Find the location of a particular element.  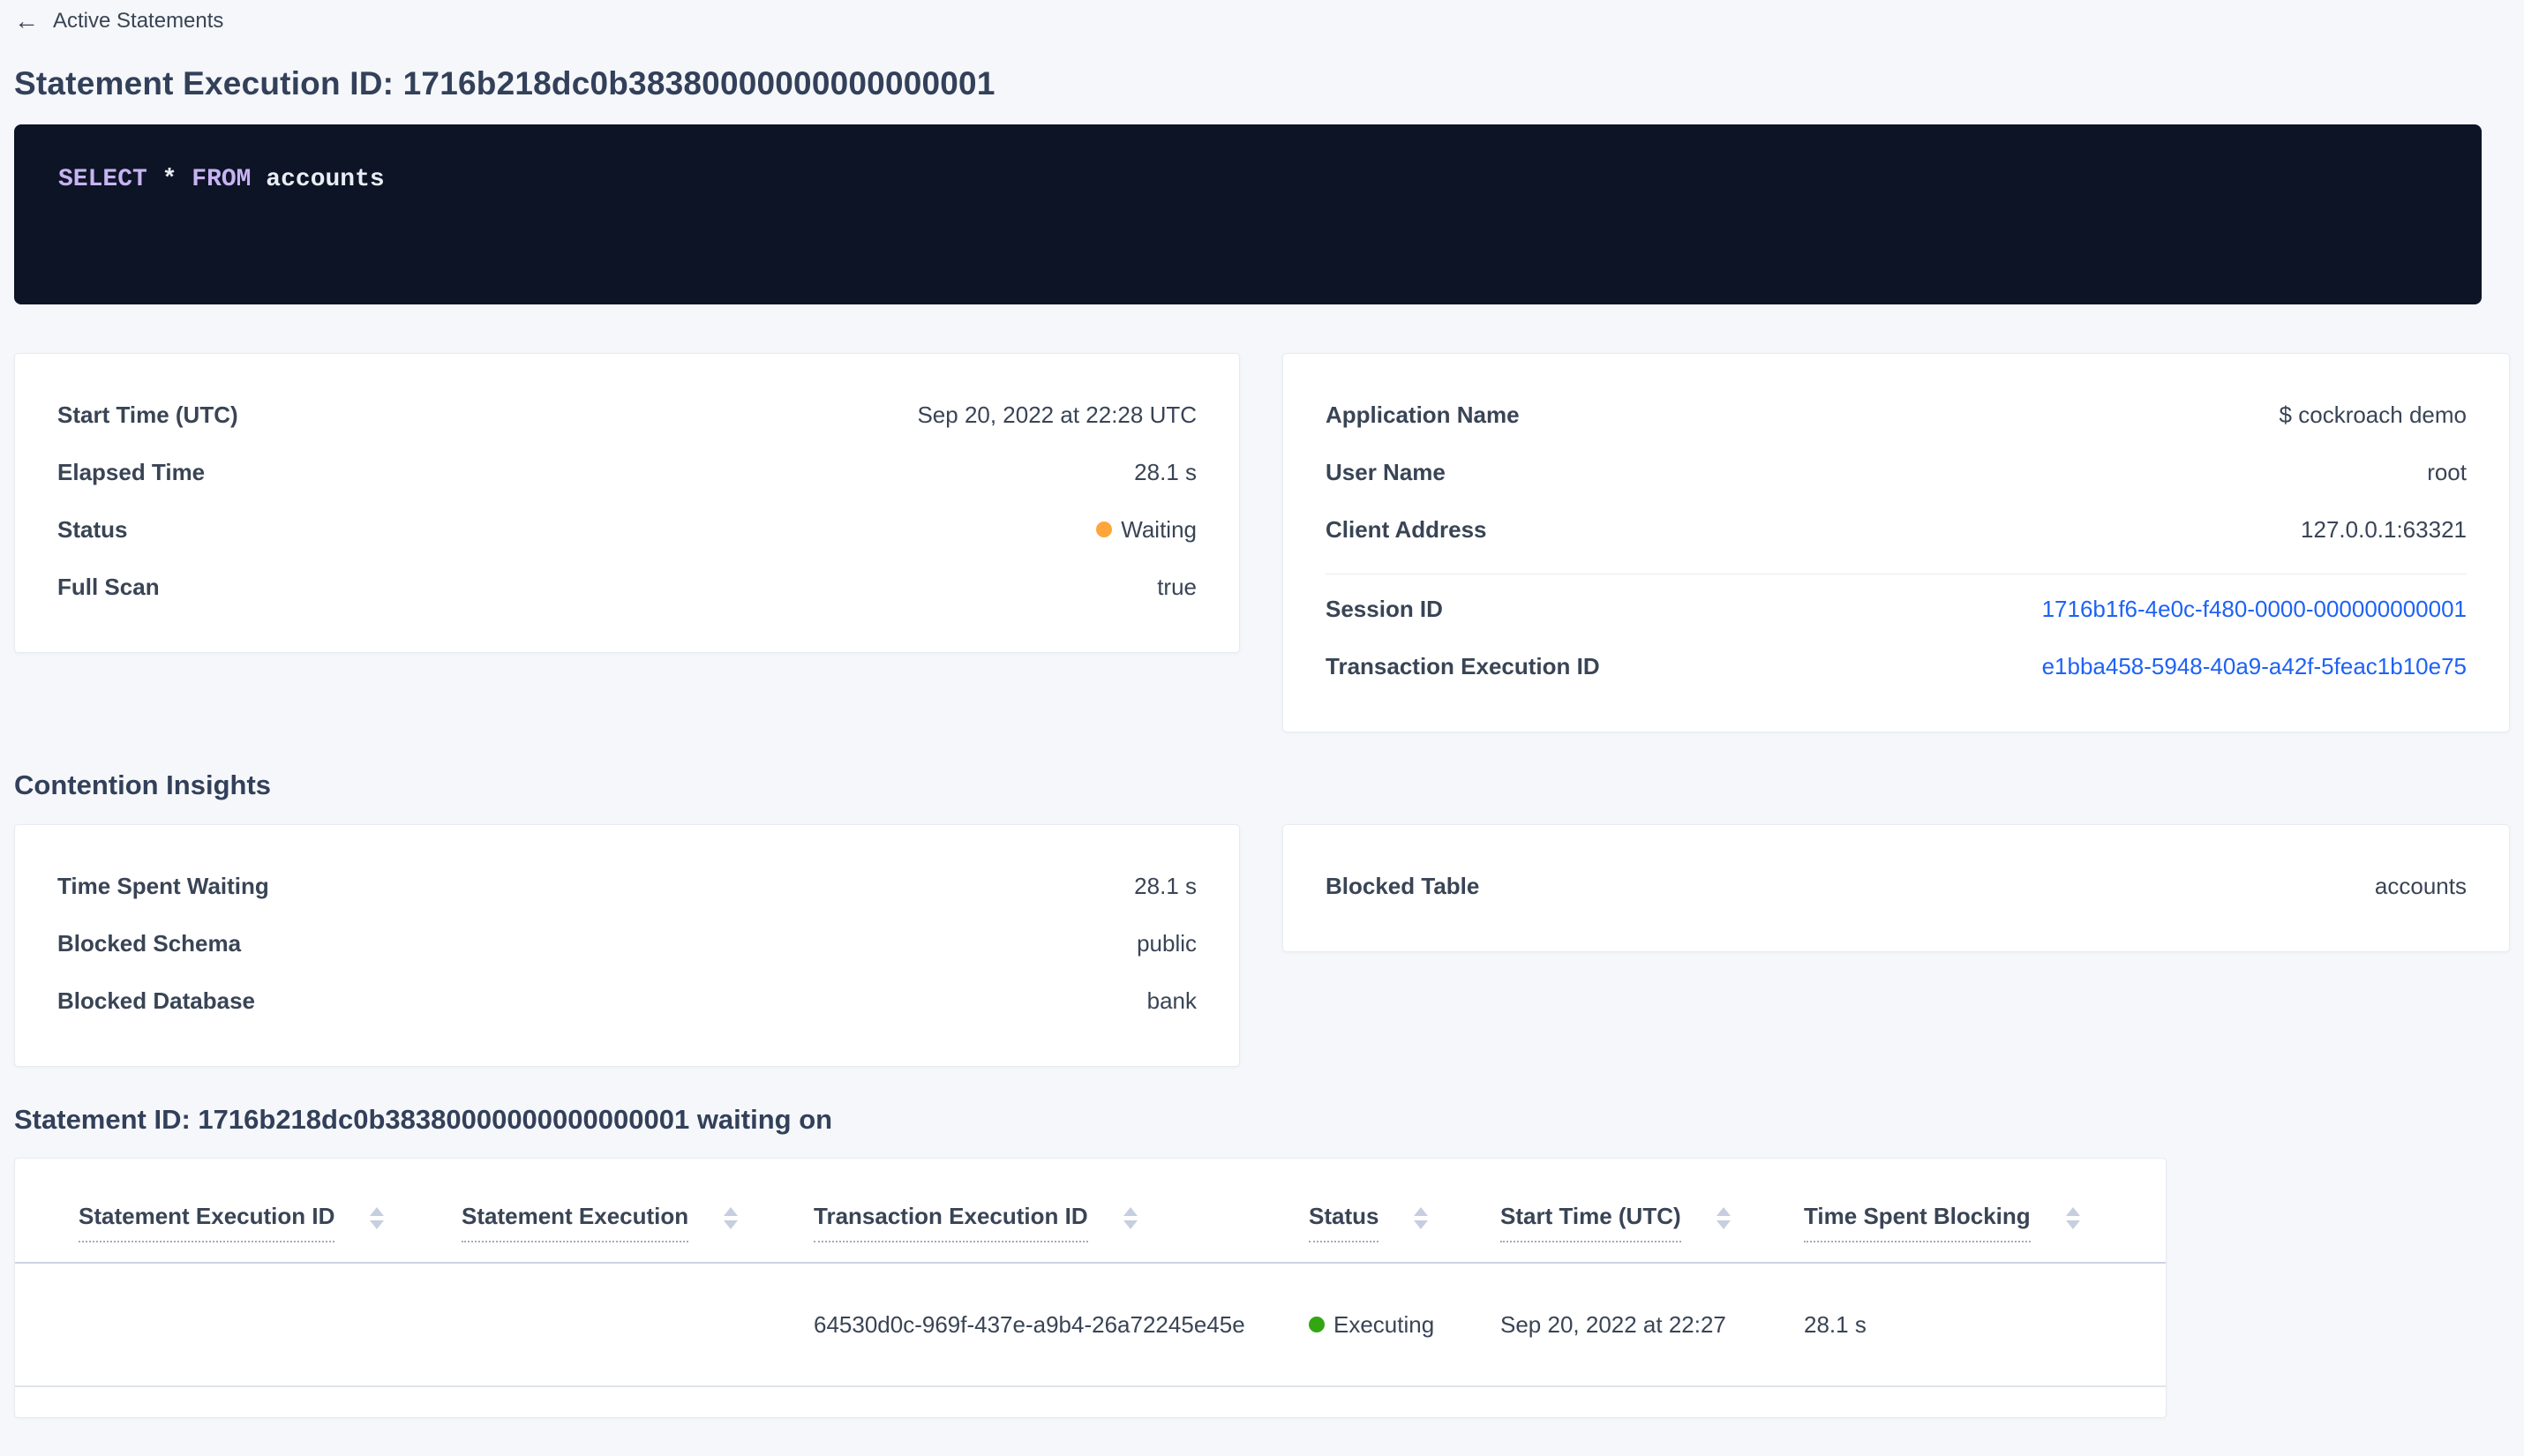

application-name-value: $ cockroach demo is located at coordinates (2373, 414).